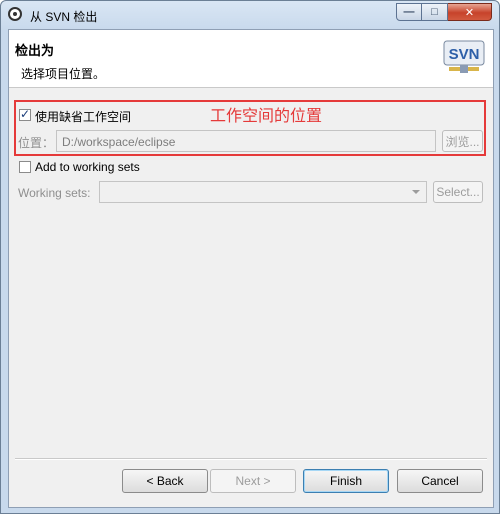  I want to click on svn-logo-text: SVN, so click(464, 54).